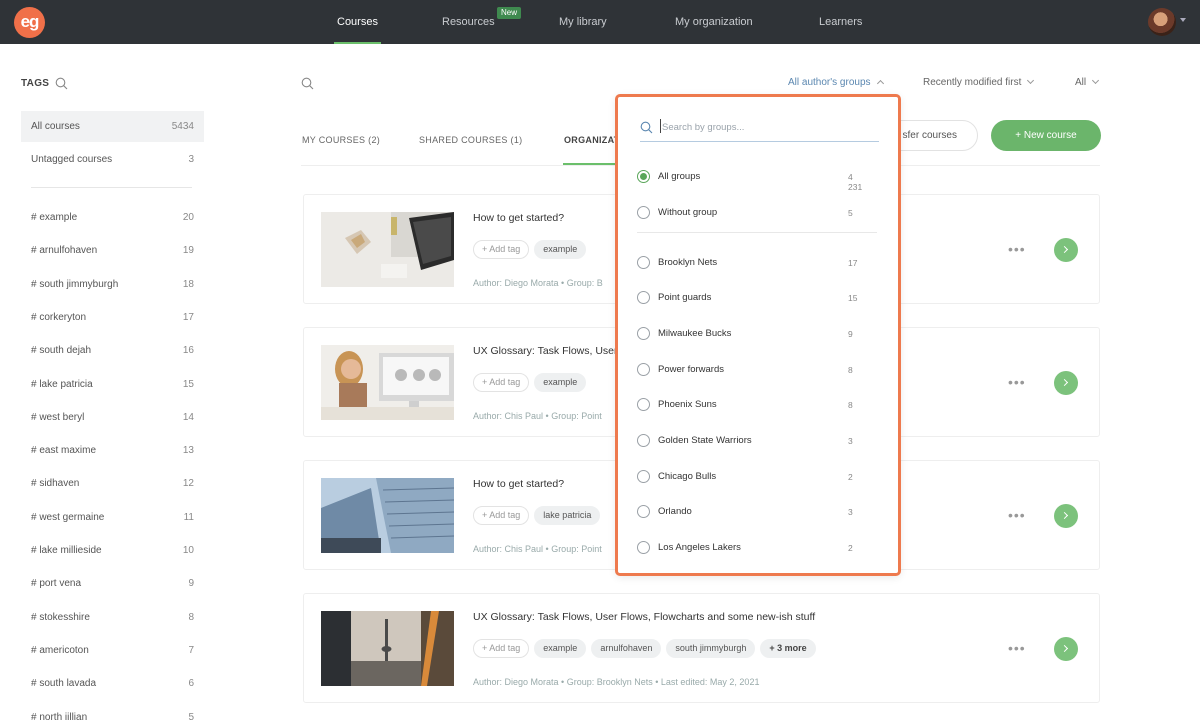  I want to click on group-option-label: Brooklyn Nets, so click(688, 262).